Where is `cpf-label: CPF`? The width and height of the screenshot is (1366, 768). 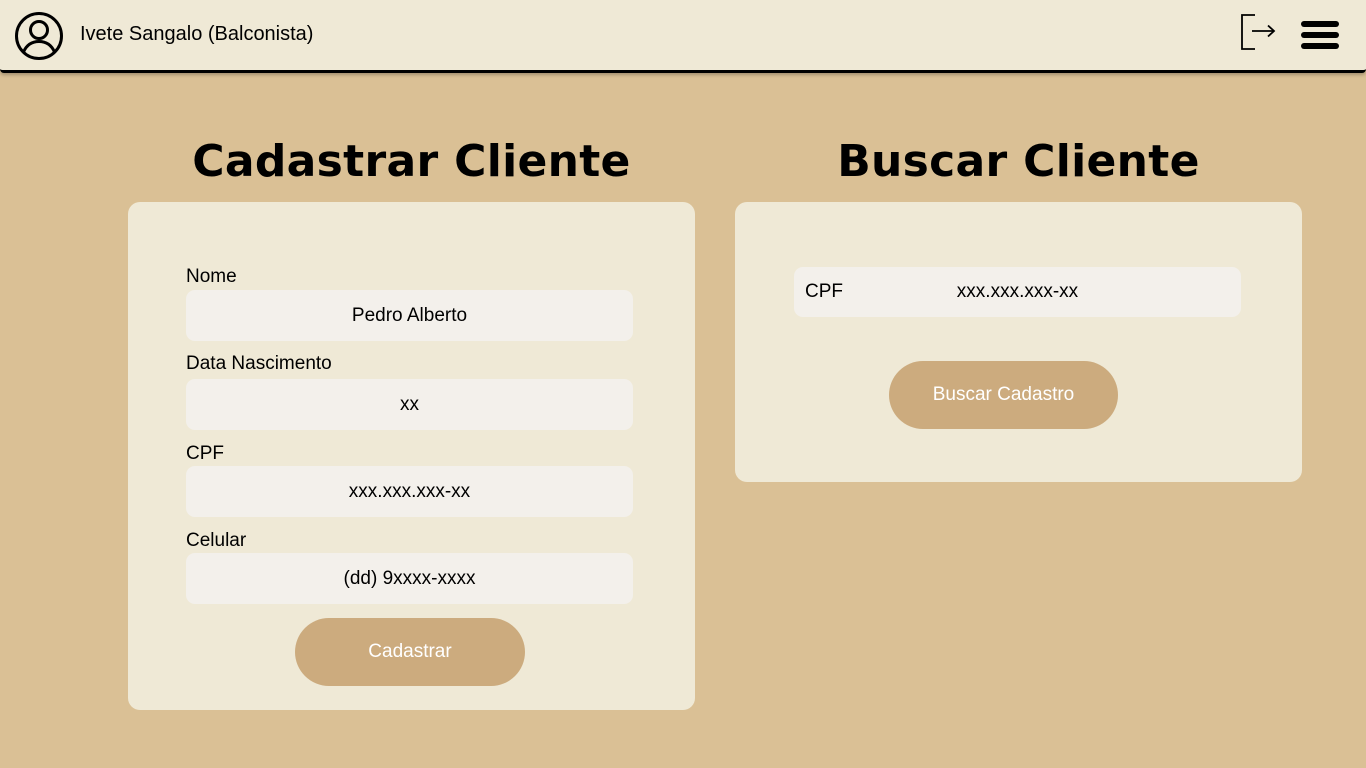
cpf-label: CPF is located at coordinates (205, 453).